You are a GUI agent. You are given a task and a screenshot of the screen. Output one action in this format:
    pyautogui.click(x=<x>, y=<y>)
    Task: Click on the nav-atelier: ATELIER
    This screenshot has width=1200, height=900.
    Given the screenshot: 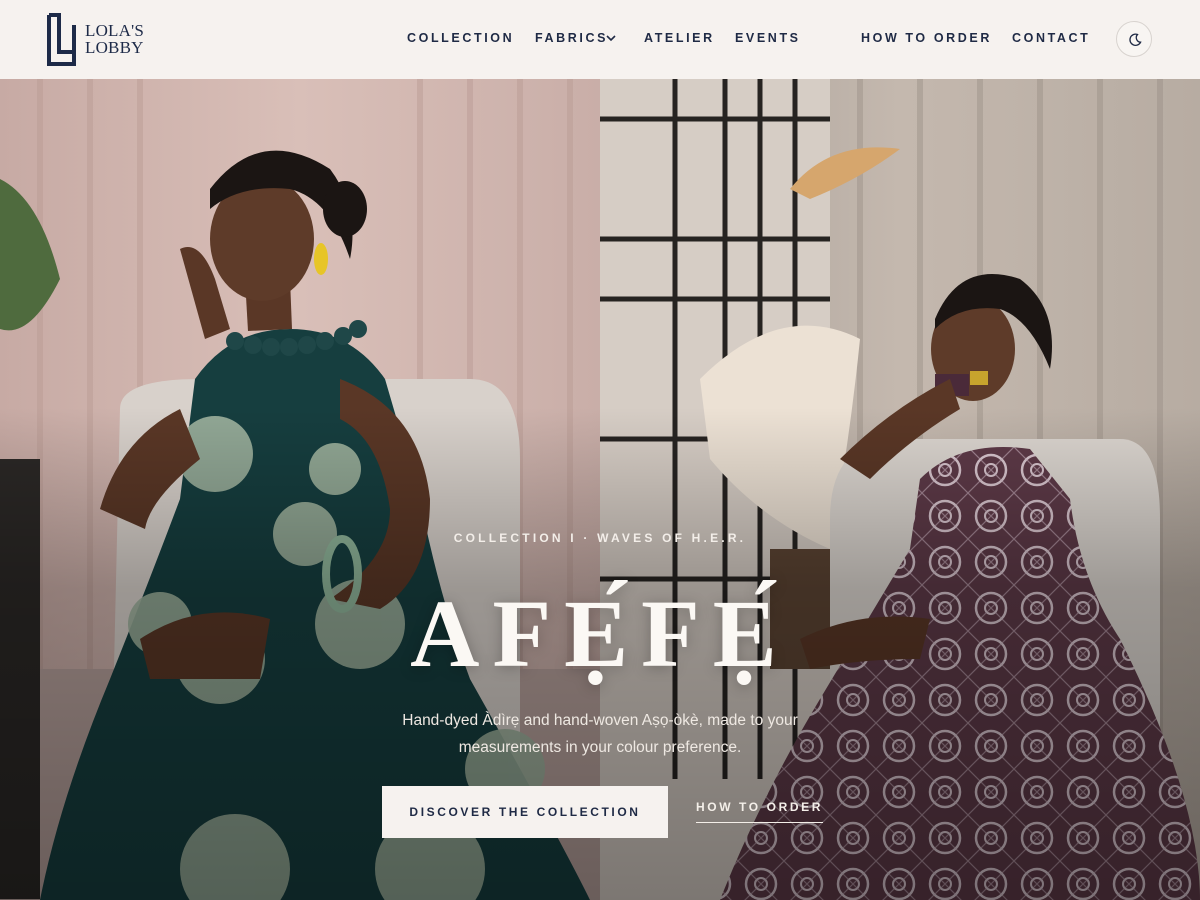 What is the action you would take?
    pyautogui.click(x=679, y=38)
    